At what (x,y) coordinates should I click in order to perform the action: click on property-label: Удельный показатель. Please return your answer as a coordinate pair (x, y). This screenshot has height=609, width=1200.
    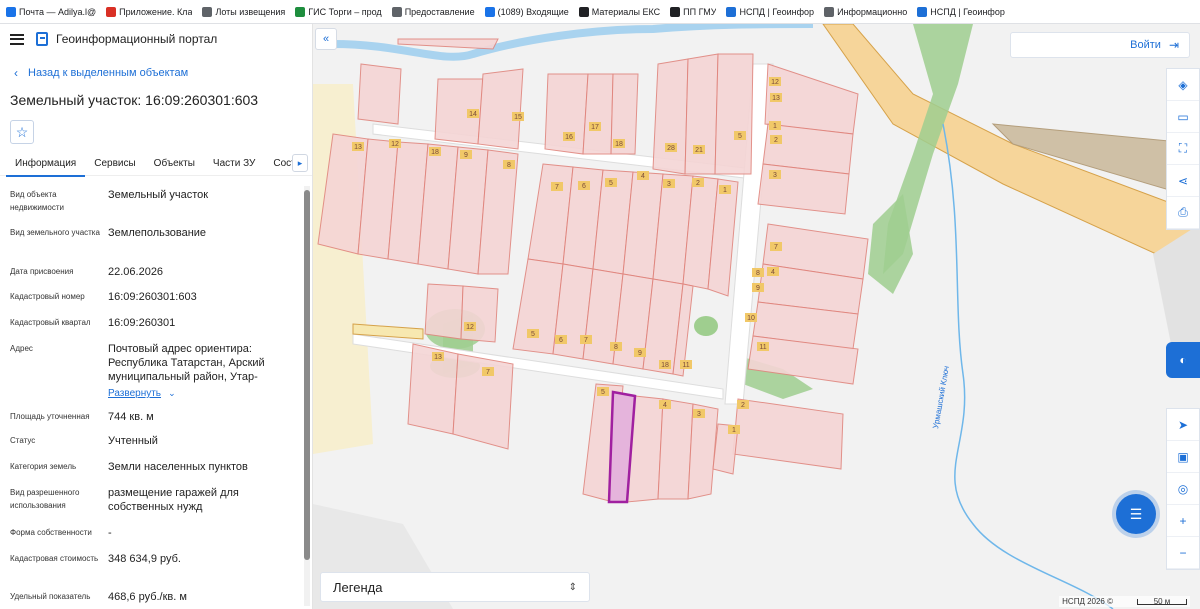
    Looking at the image, I should click on (50, 596).